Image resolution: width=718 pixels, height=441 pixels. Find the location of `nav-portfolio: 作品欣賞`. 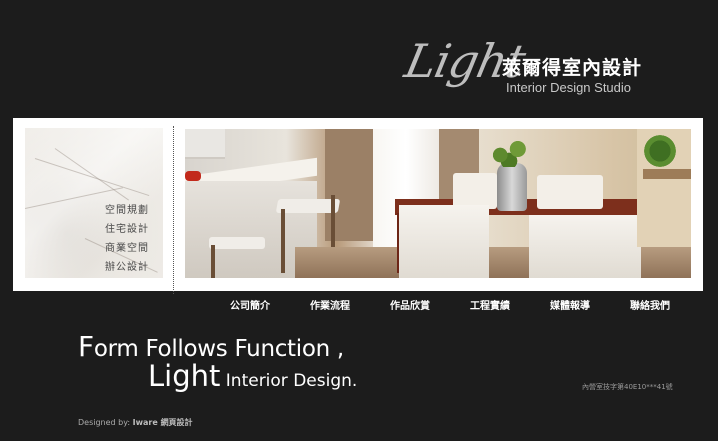

nav-portfolio: 作品欣賞 is located at coordinates (430, 304).